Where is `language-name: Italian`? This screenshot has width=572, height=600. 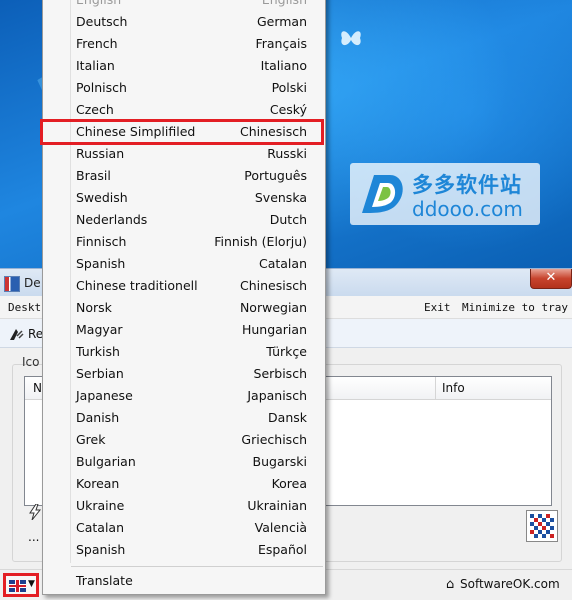 language-name: Italian is located at coordinates (95, 65).